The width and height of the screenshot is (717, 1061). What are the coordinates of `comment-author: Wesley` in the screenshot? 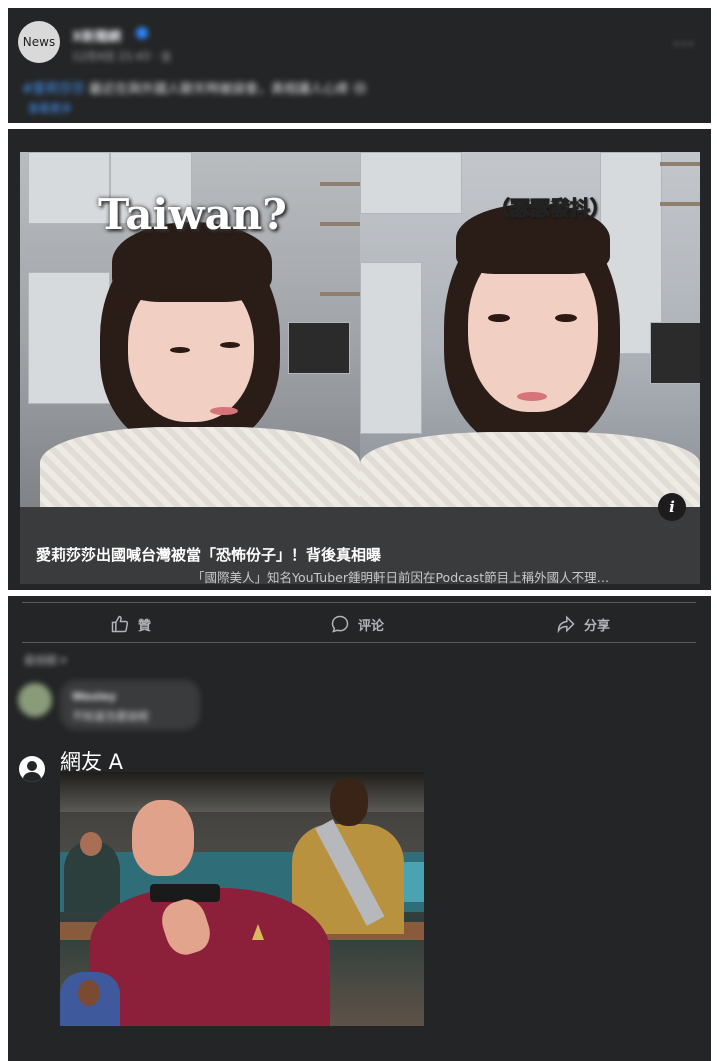 It's located at (94, 696).